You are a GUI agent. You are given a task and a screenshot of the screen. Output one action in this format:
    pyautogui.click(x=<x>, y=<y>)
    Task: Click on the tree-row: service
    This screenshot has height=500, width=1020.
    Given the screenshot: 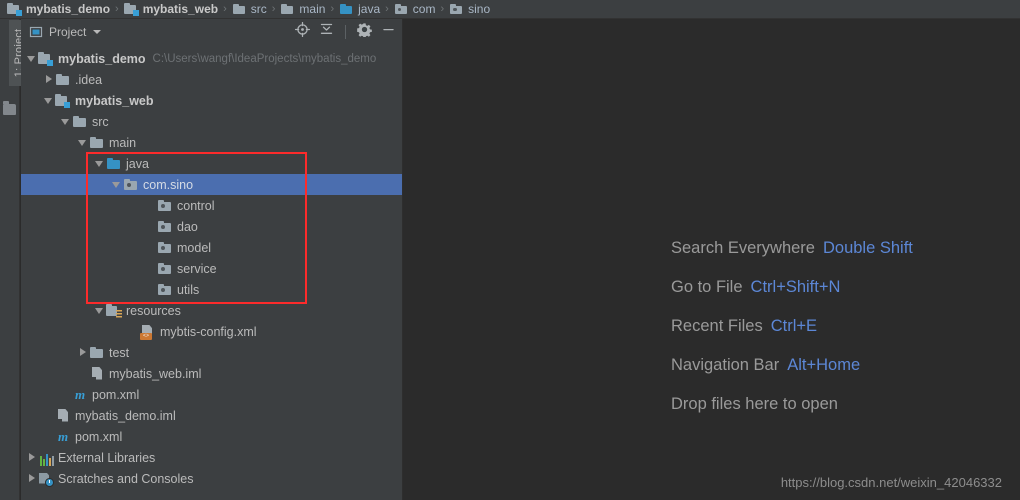 What is the action you would take?
    pyautogui.click(x=211, y=268)
    